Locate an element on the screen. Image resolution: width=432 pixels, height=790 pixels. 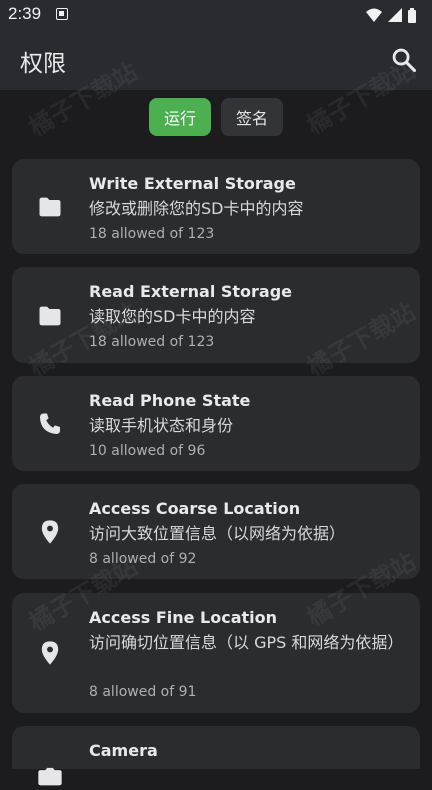
notification-icon is located at coordinates (62, 14).